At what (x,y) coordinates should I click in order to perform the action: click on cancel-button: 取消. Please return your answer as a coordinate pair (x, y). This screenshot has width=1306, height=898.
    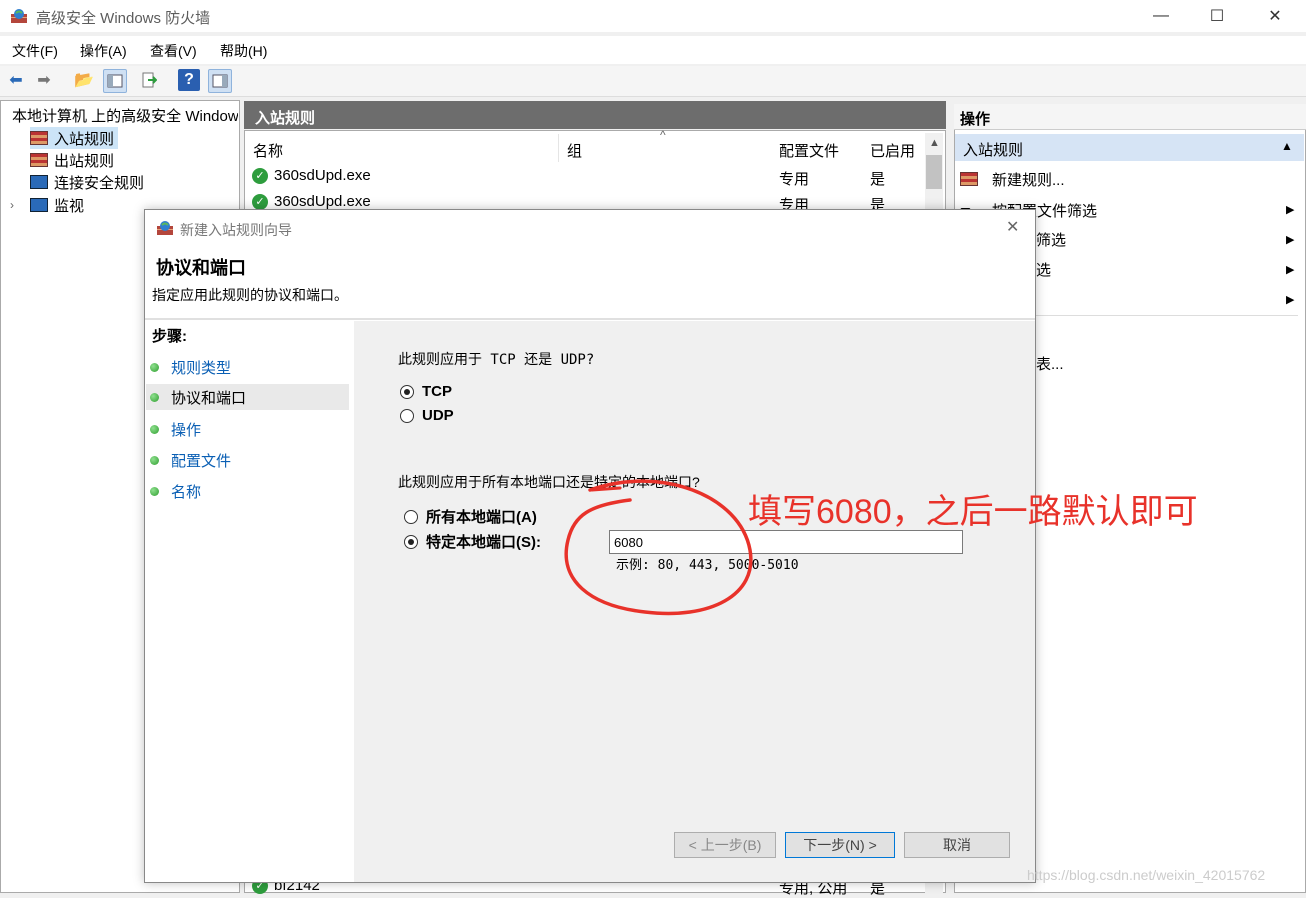
    Looking at the image, I should click on (957, 845).